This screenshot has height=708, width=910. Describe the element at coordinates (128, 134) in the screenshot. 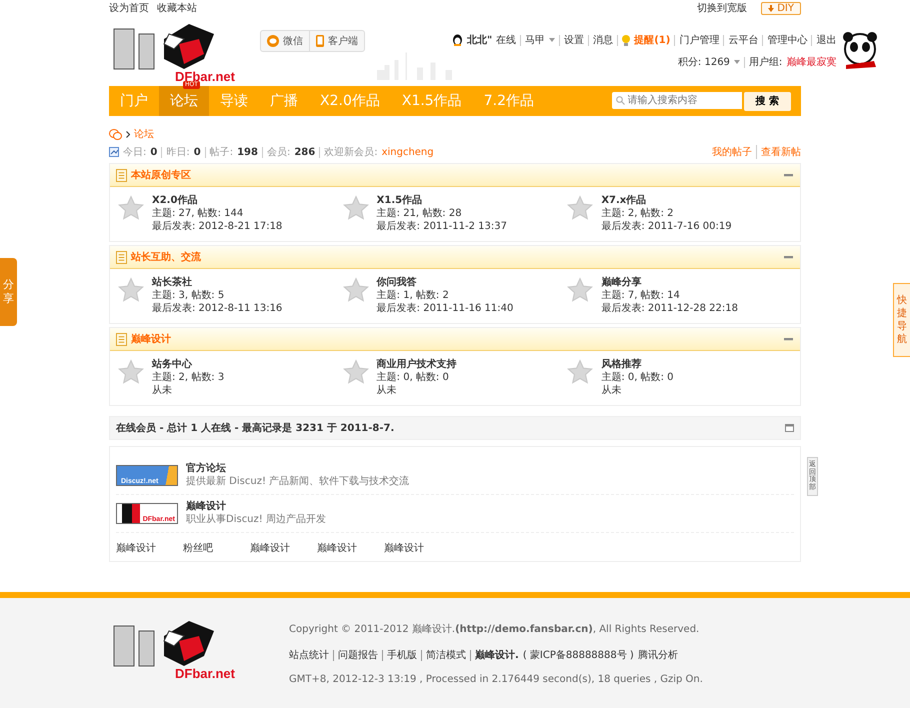

I see `chevron-right-icon` at that location.